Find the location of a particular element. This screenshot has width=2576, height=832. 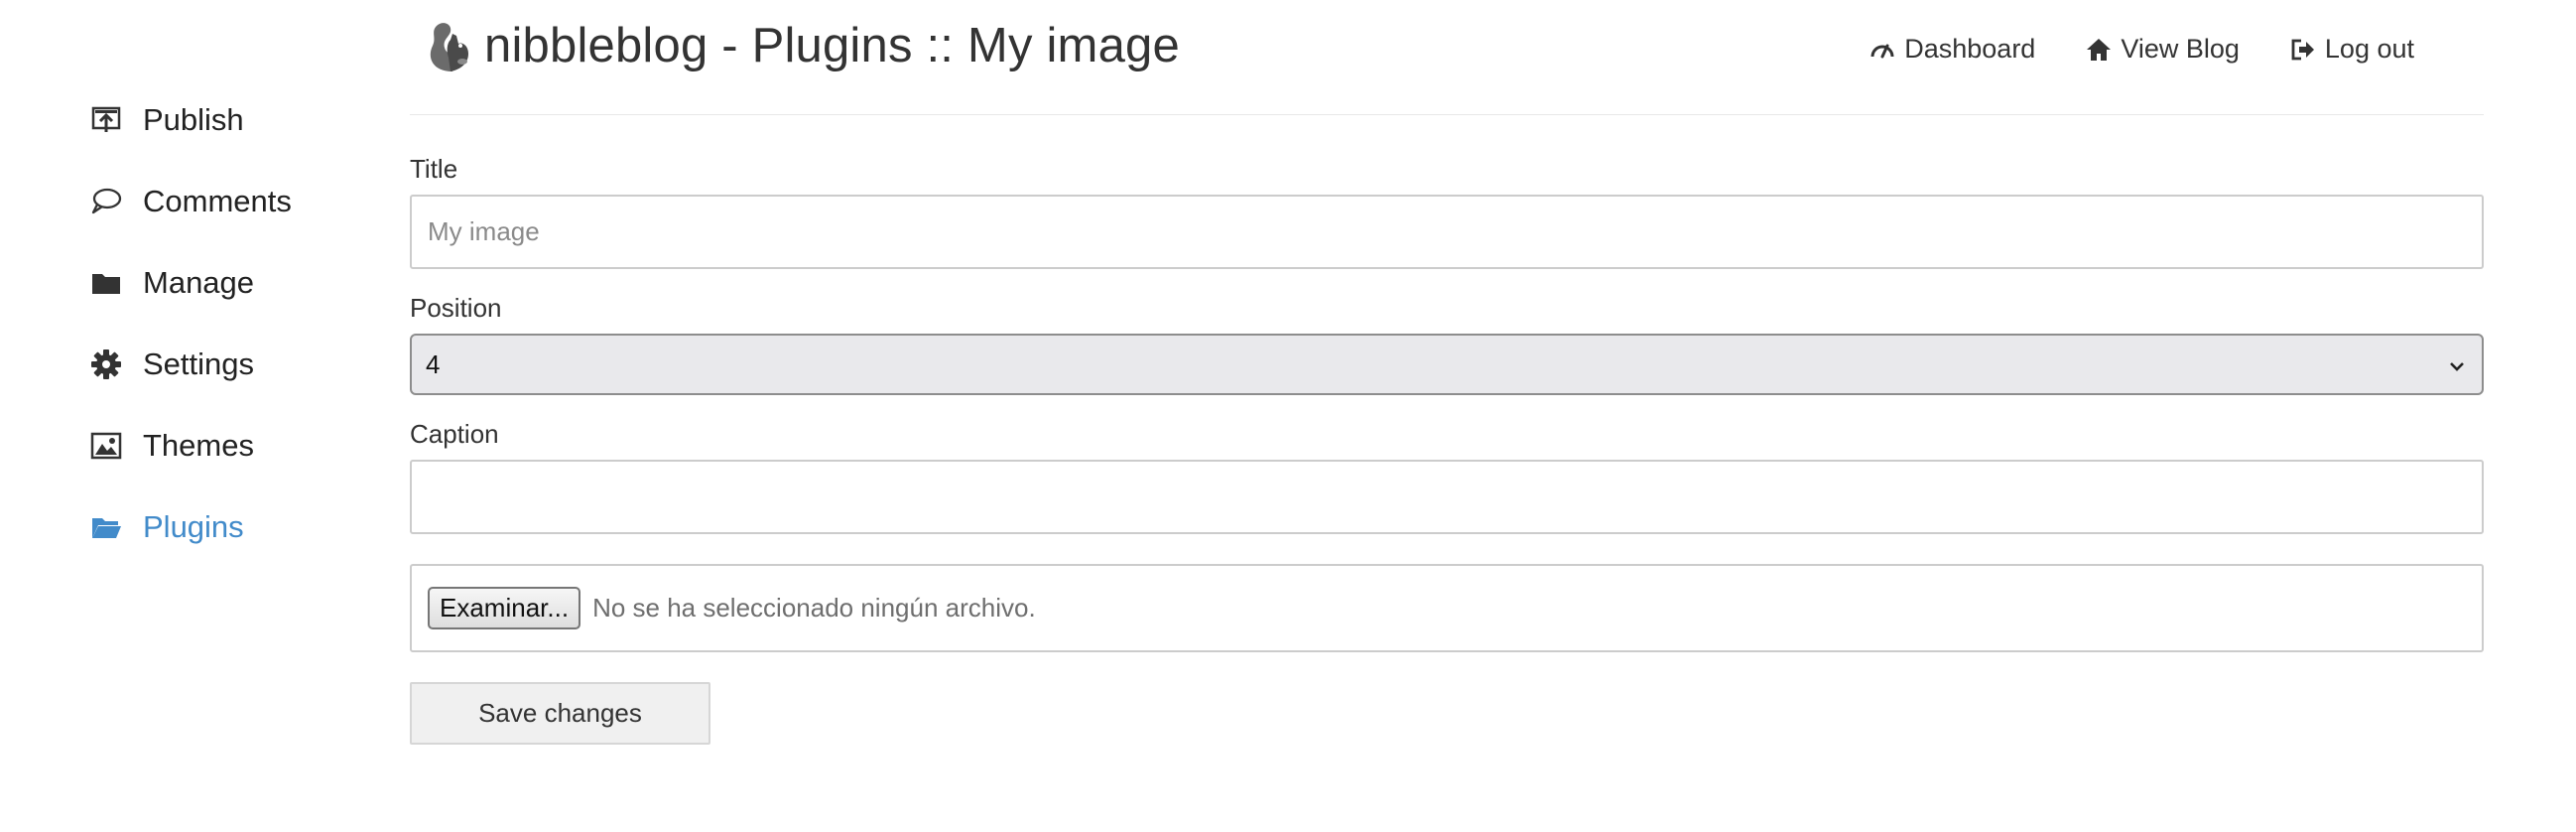

sidebar-item-manage: Manage is located at coordinates (238, 283).